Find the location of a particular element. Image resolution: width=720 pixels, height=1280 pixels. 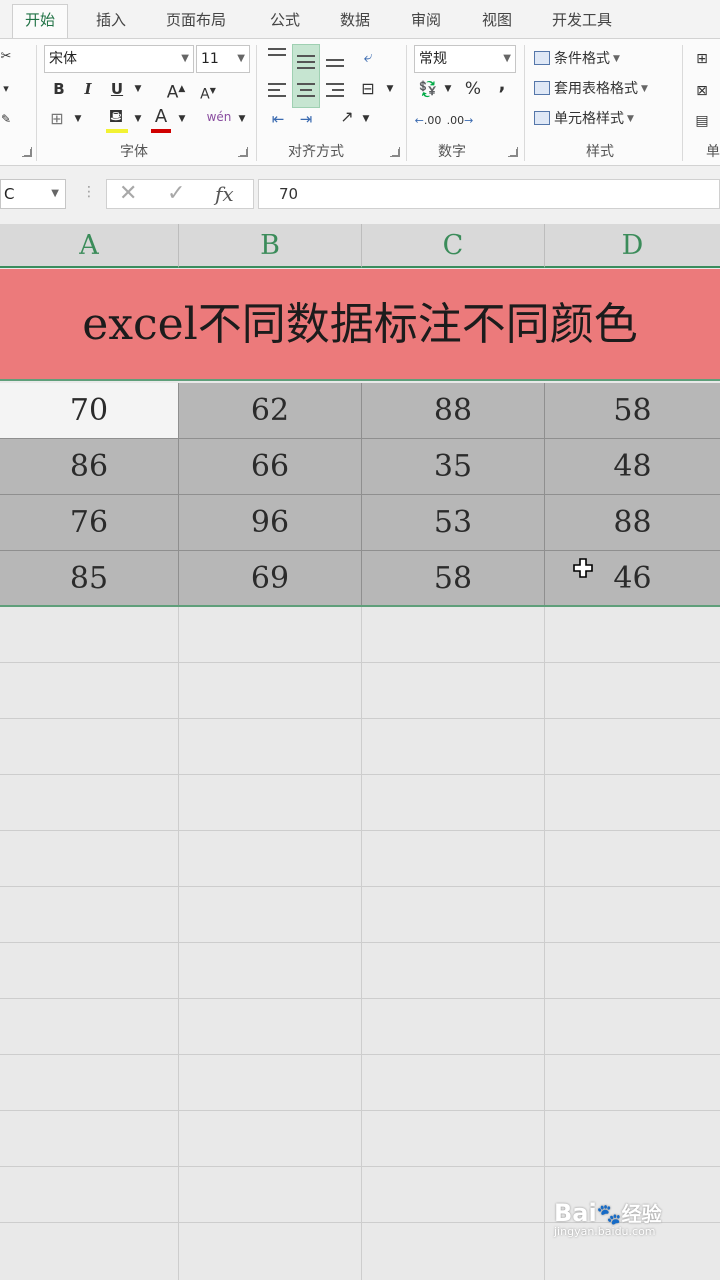

accounting-format-icon: 💱 is located at coordinates (428, 89).